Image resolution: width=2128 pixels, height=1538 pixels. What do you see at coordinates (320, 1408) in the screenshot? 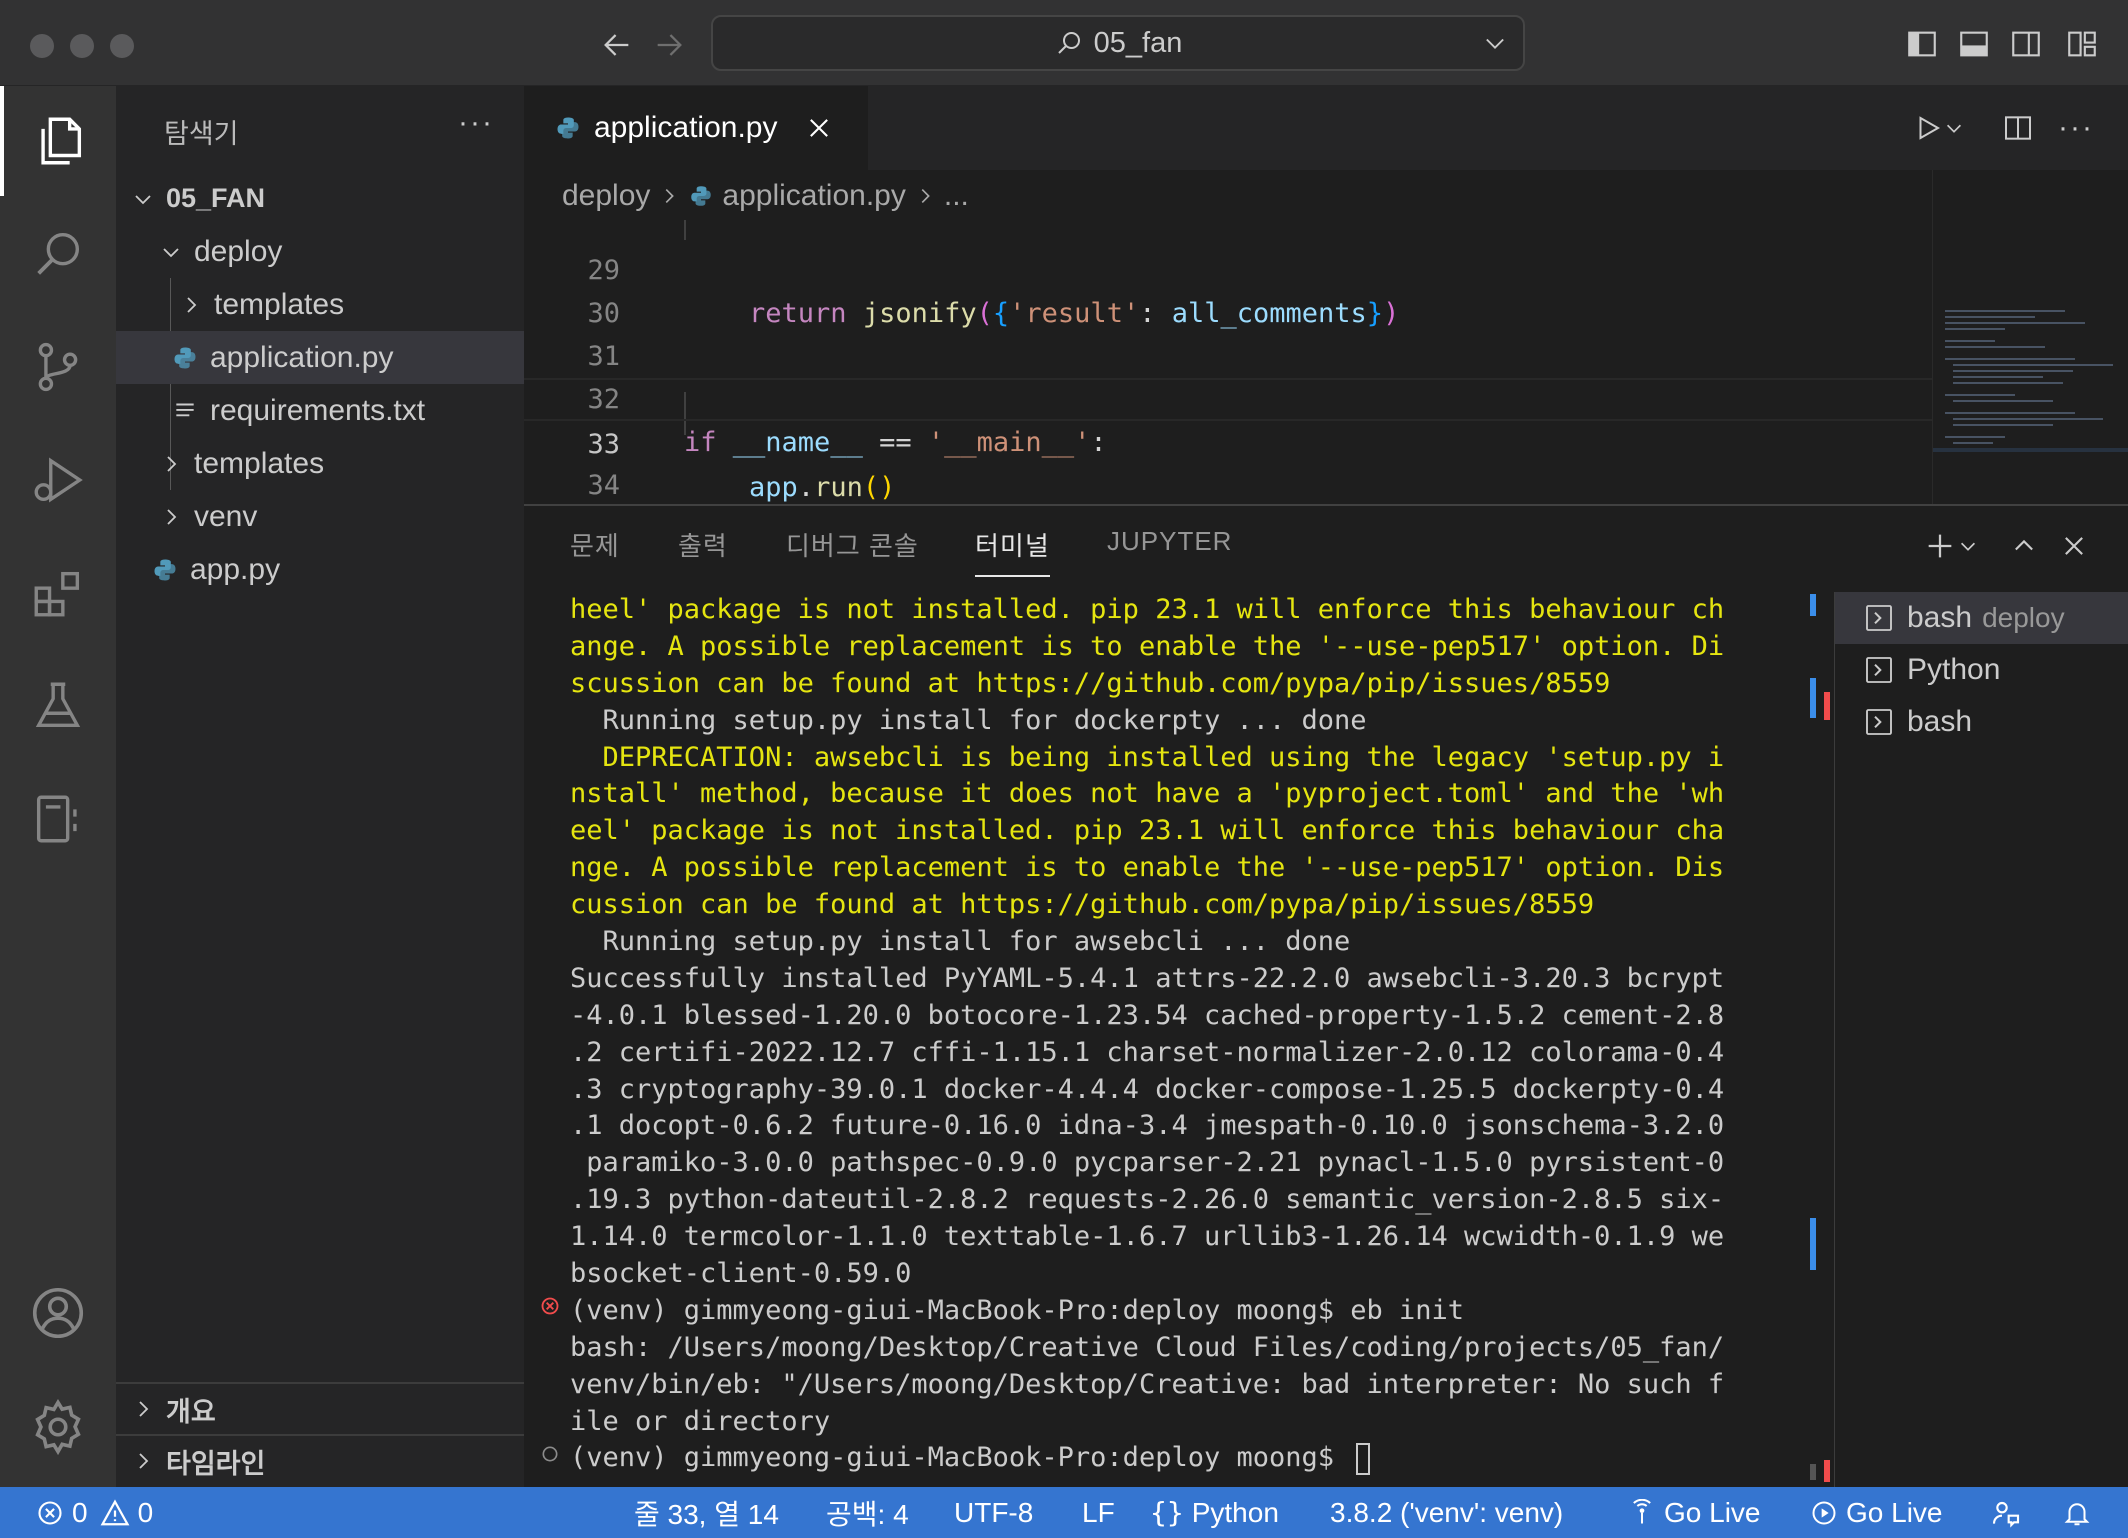
I see `outline-section: 개요` at bounding box center [320, 1408].